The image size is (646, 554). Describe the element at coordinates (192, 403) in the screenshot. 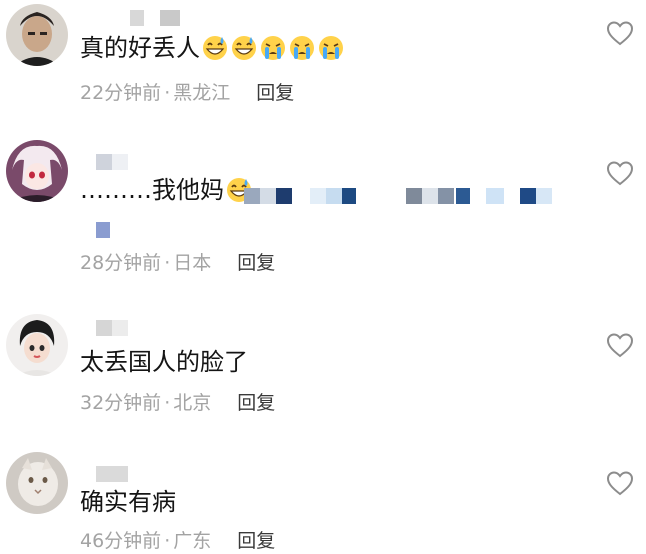

I see `comment-location: 北京` at that location.